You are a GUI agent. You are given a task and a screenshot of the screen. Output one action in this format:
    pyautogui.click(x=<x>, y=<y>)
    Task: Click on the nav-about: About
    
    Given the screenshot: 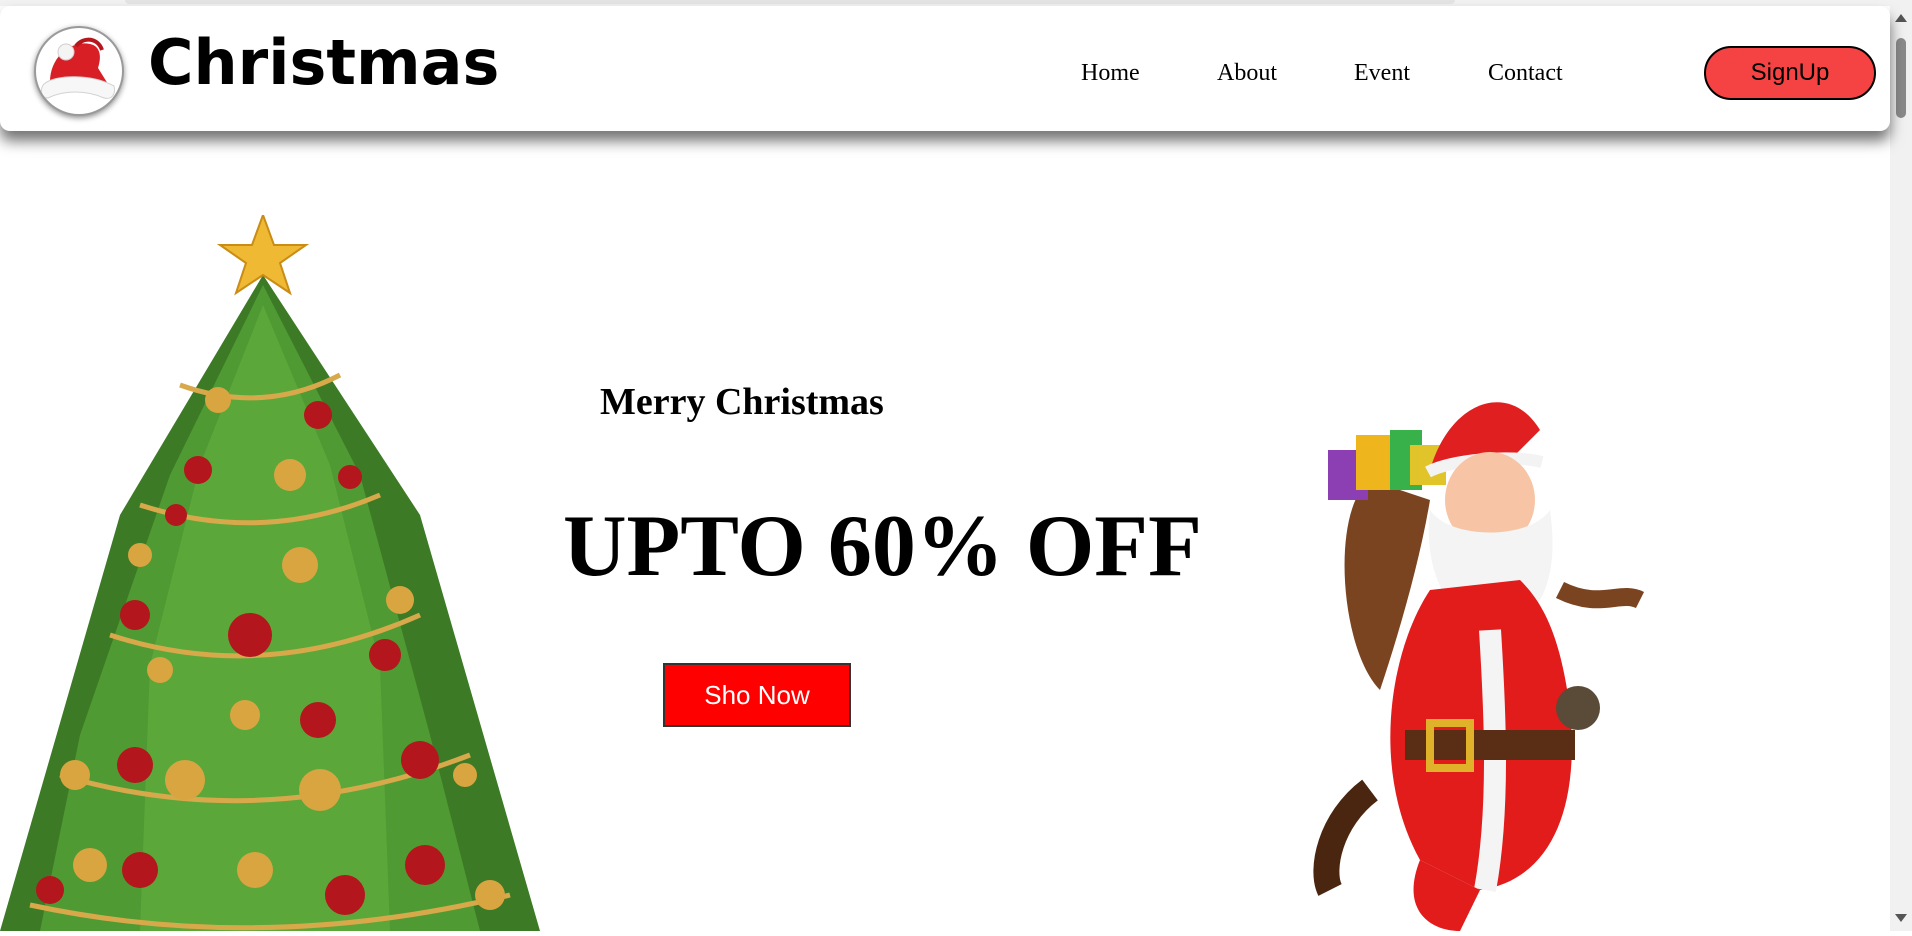 What is the action you would take?
    pyautogui.click(x=1247, y=73)
    